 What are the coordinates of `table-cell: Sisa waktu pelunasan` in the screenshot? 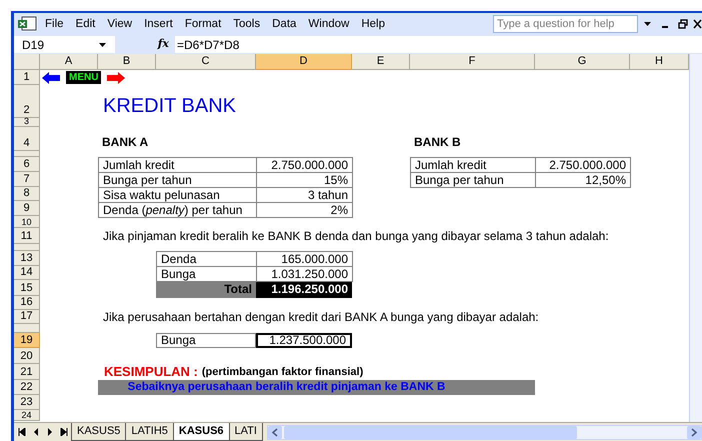 It's located at (178, 195).